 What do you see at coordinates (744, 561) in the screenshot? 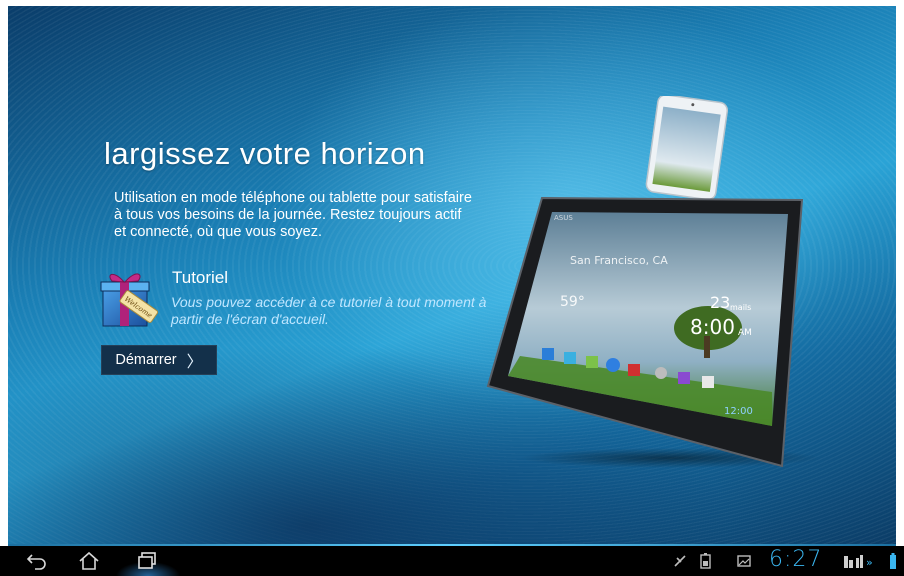
I see `screenshot-icon` at bounding box center [744, 561].